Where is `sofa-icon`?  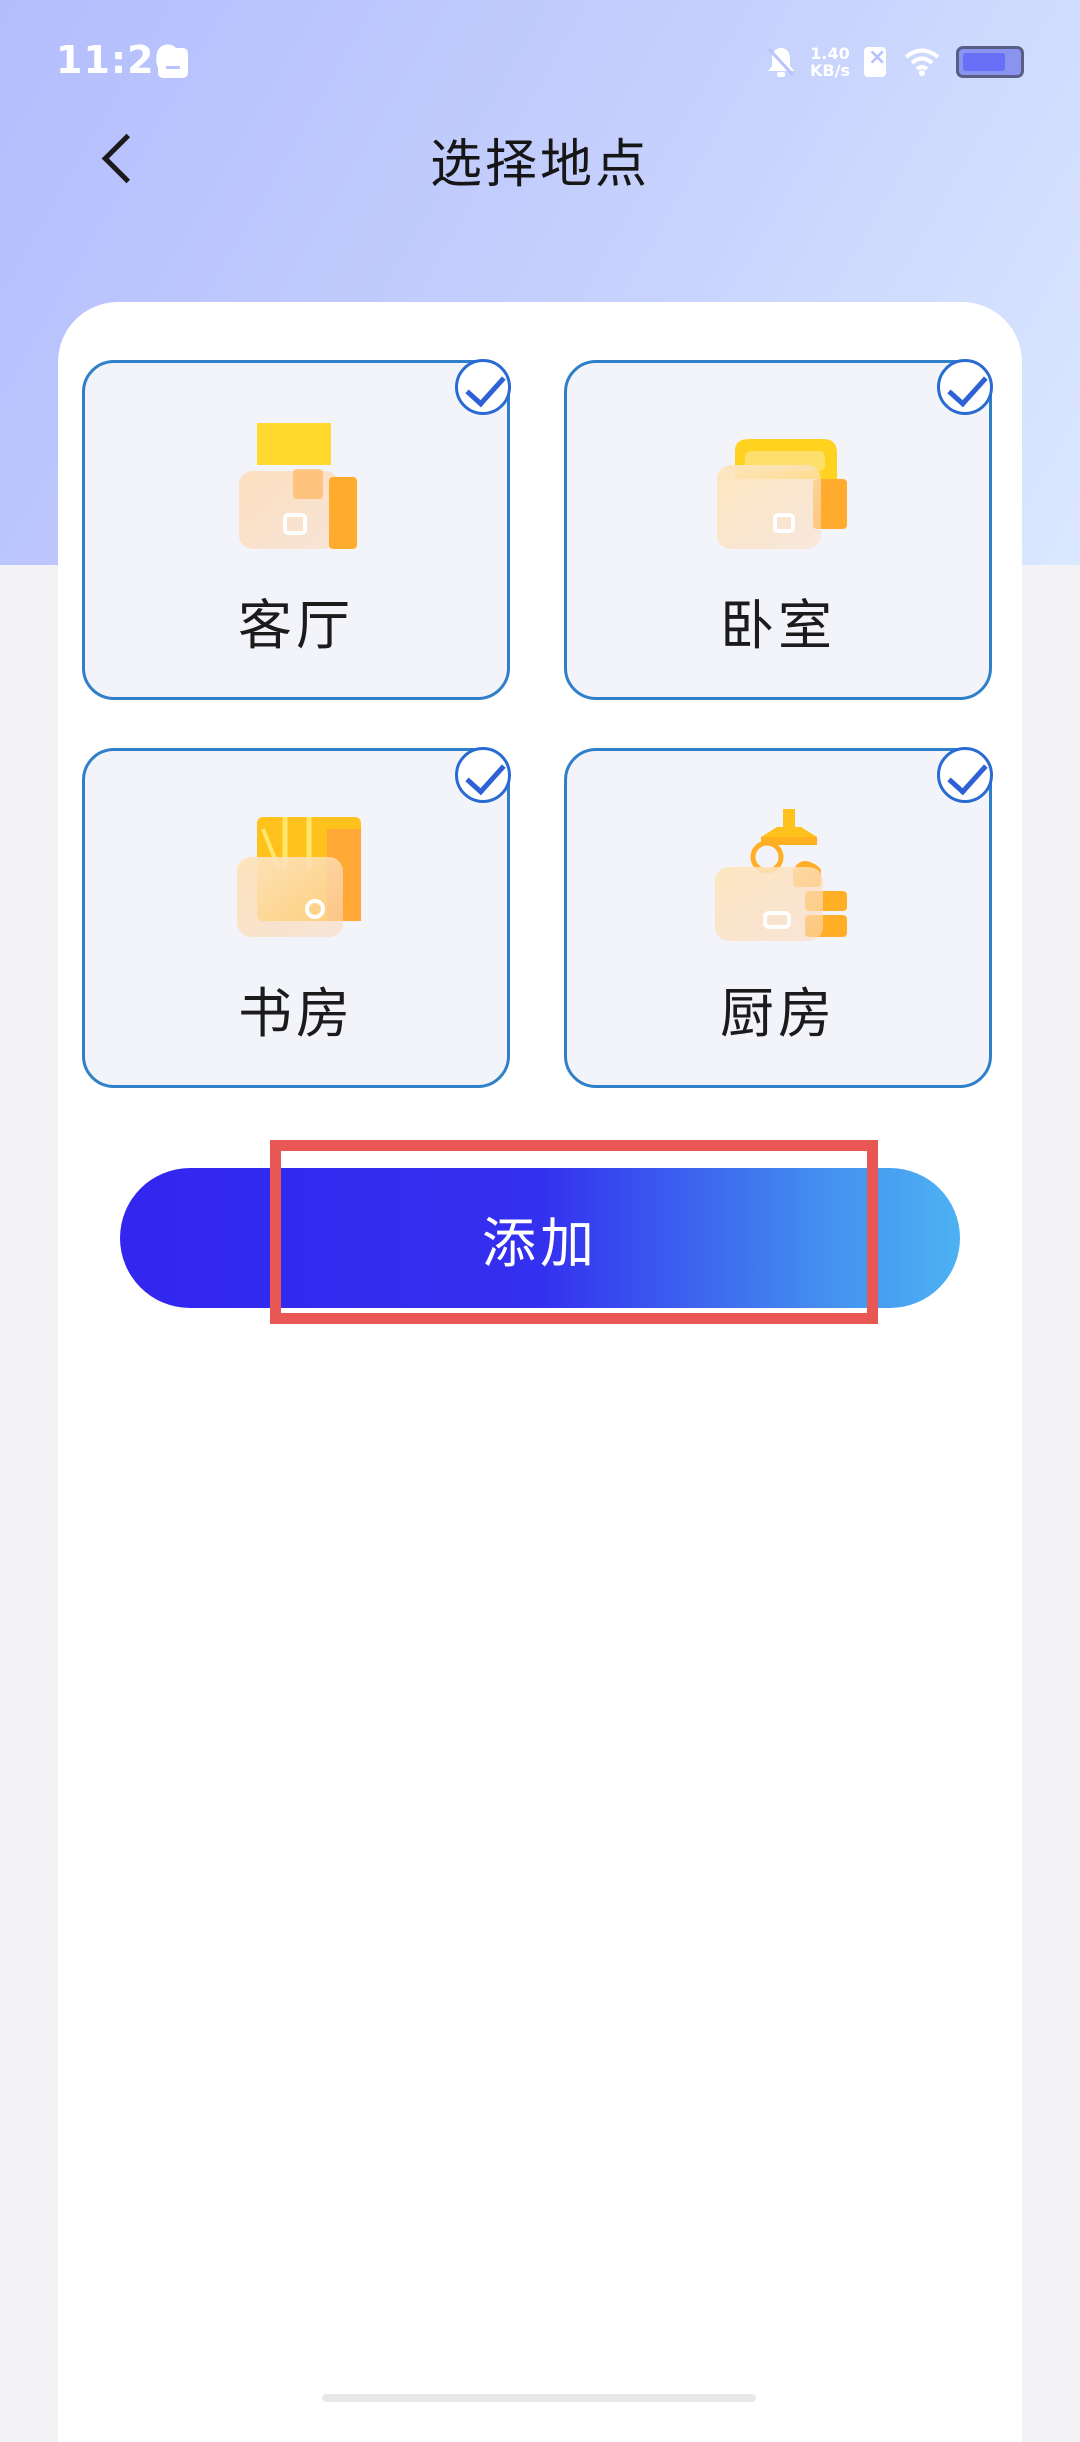
sofa-icon is located at coordinates (298, 486).